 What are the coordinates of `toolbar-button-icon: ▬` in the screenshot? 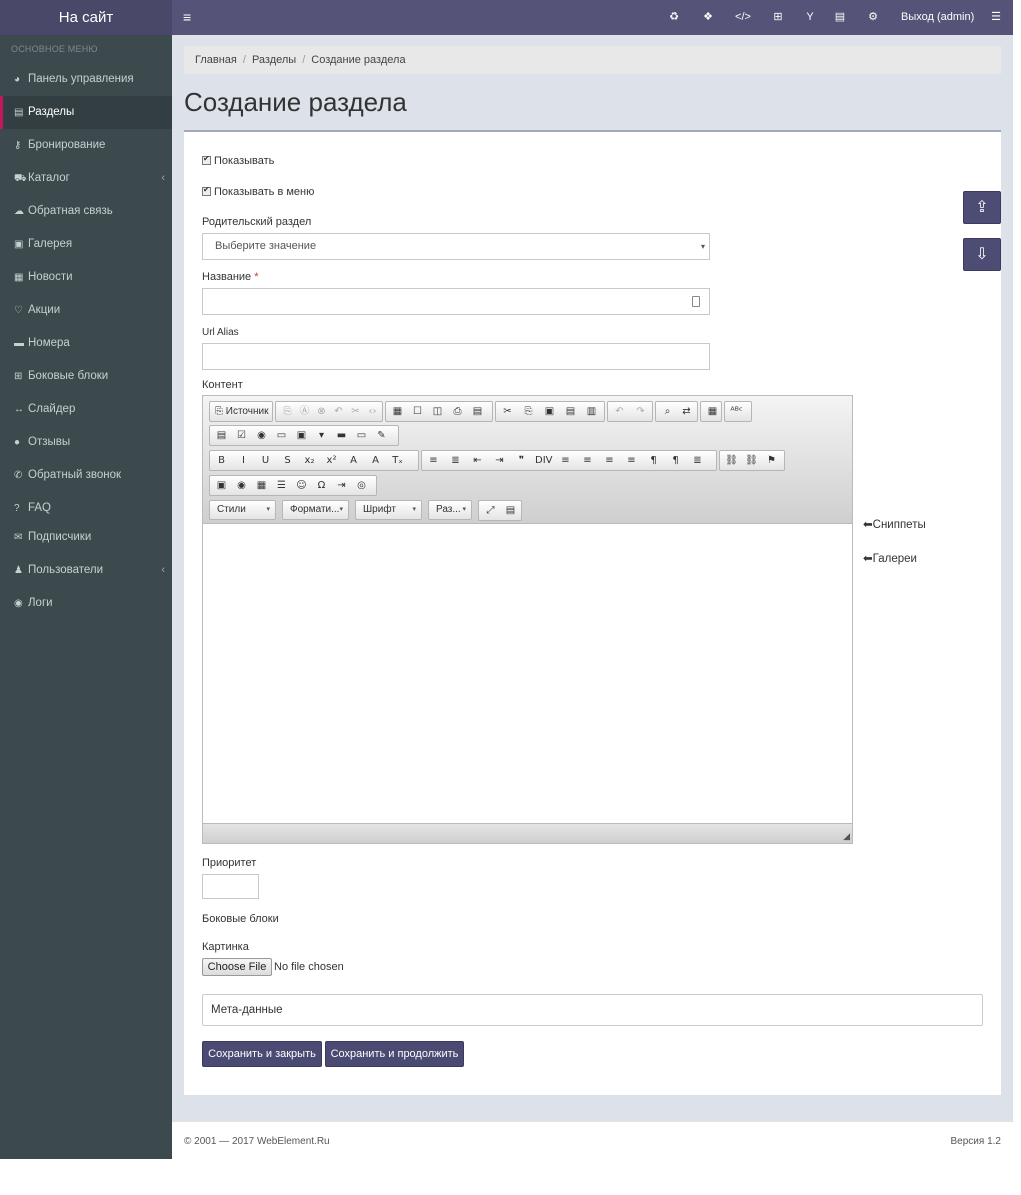 It's located at (341, 436).